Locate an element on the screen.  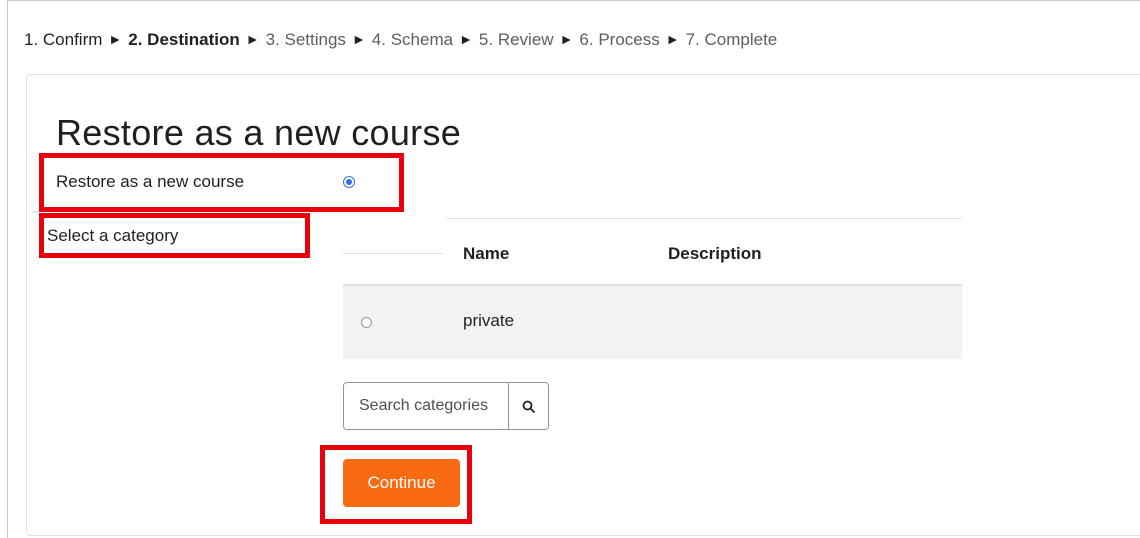
column-header-description: Description is located at coordinates (715, 253).